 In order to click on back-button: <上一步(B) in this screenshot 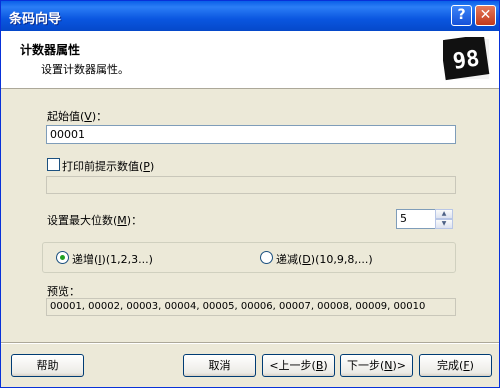, I will do `click(298, 365)`.